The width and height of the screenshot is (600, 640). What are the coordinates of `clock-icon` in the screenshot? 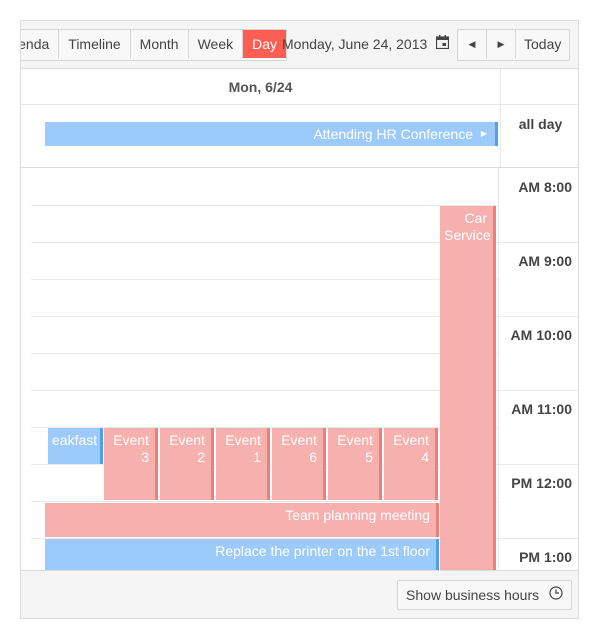 It's located at (556, 595).